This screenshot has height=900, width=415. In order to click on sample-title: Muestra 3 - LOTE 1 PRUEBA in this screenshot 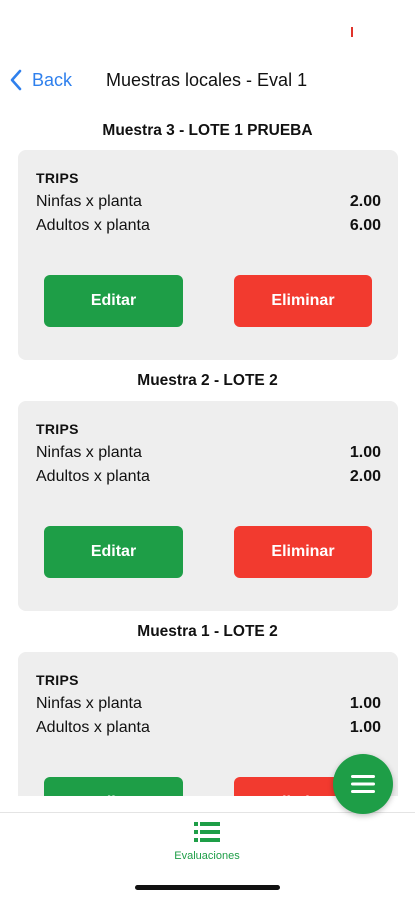, I will do `click(207, 130)`.